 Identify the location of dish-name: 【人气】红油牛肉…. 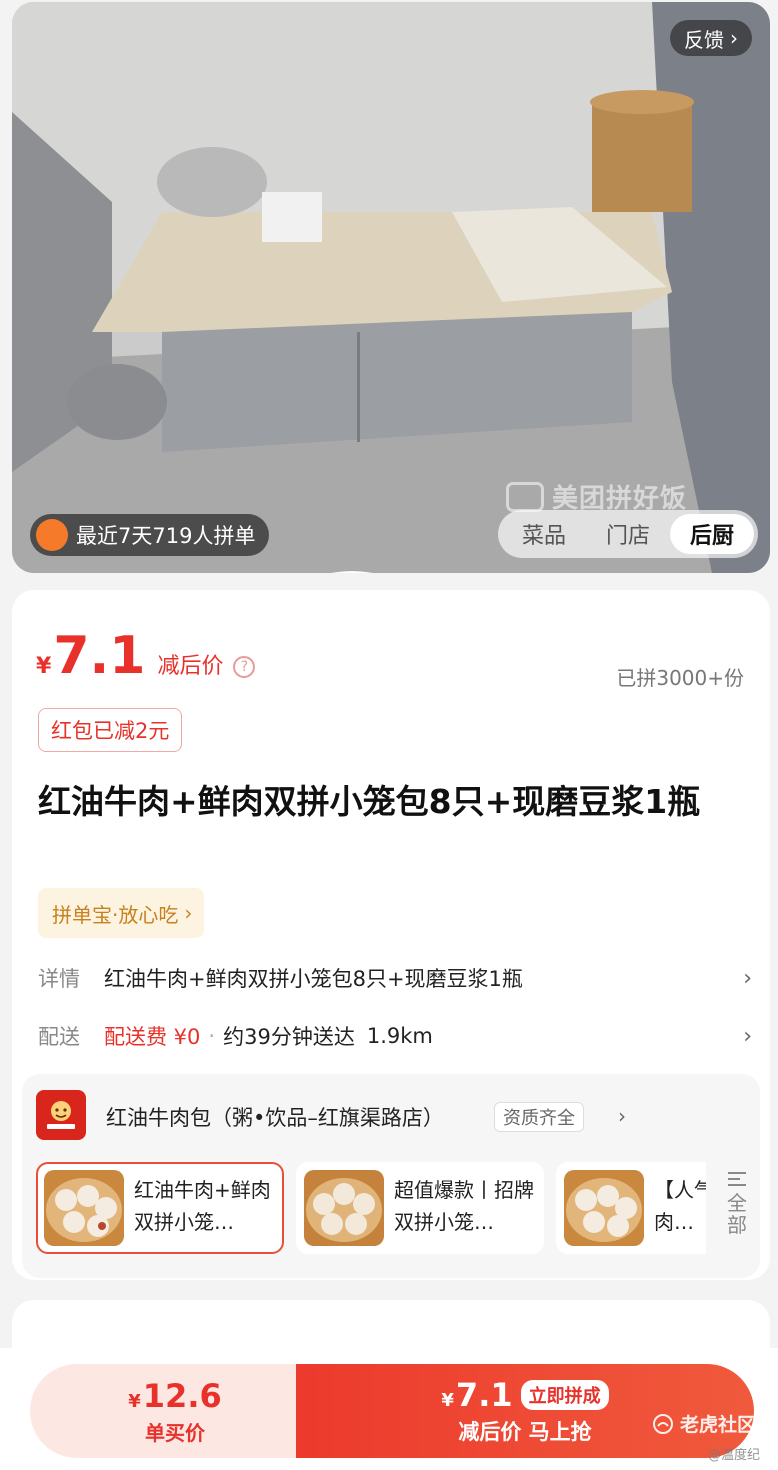
(680, 1206).